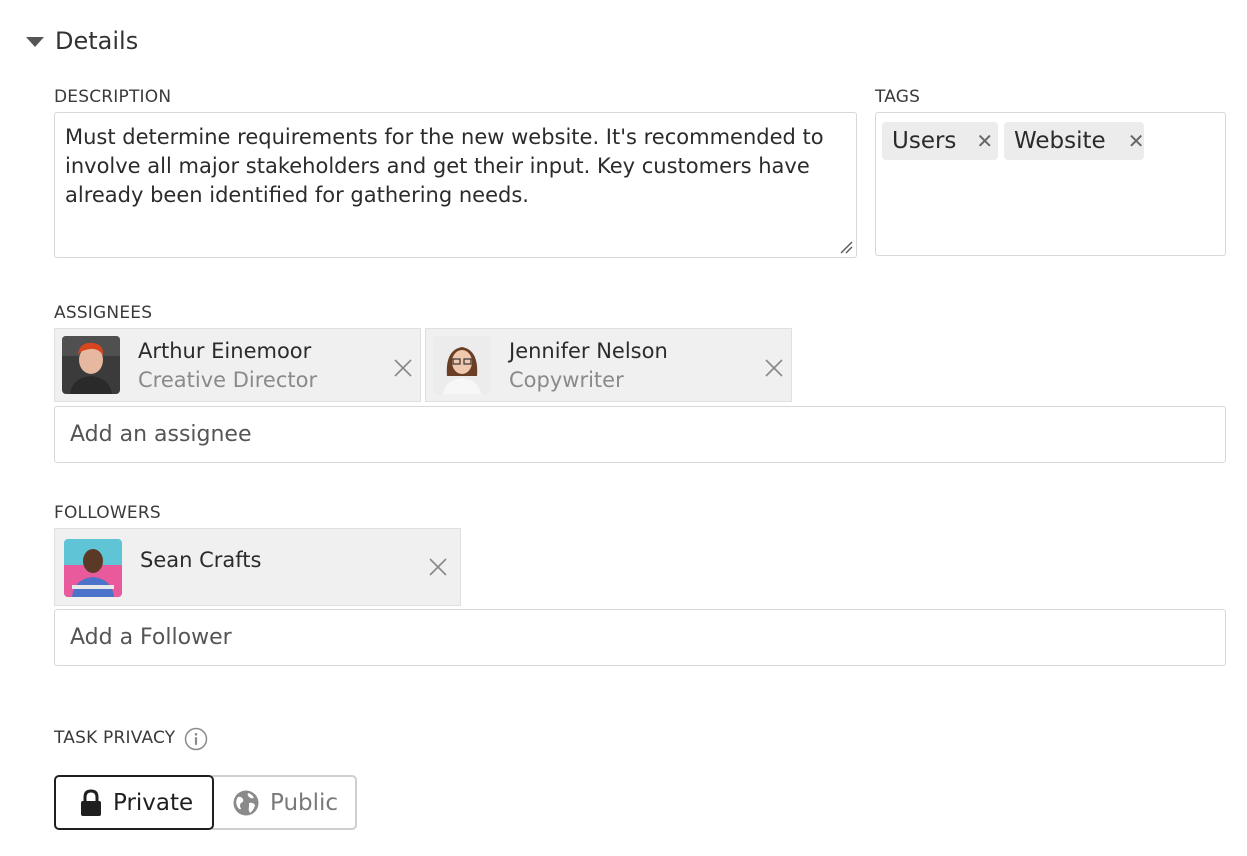 The height and width of the screenshot is (856, 1247). What do you see at coordinates (304, 802) in the screenshot?
I see `privacy-option-label: Public` at bounding box center [304, 802].